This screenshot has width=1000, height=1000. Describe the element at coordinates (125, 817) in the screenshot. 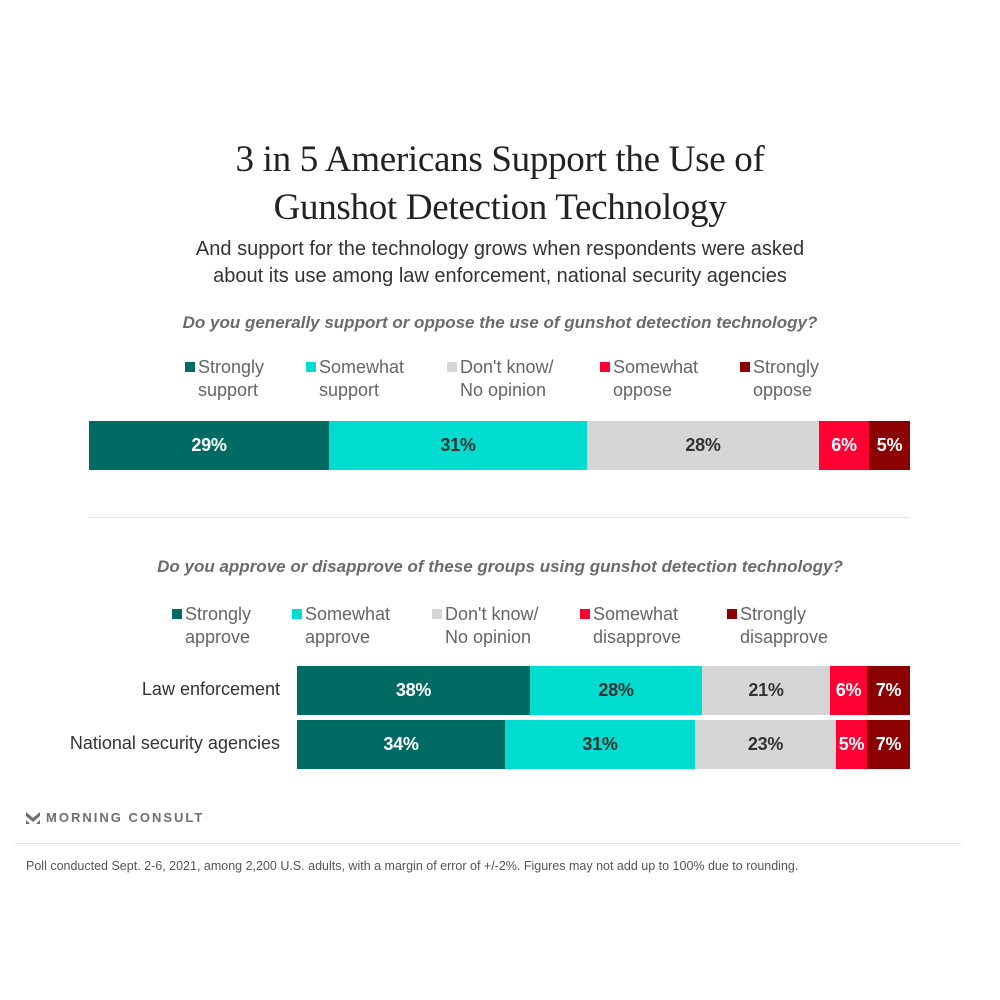

I see `logo-text: MORNING CONSULT` at that location.